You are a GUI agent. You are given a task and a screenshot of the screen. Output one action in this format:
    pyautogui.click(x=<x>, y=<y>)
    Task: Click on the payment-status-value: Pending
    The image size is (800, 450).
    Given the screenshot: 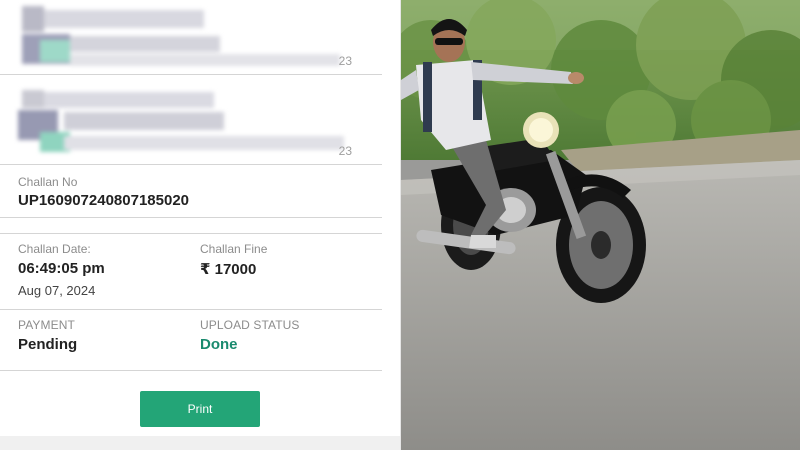 What is the action you would take?
    pyautogui.click(x=48, y=344)
    